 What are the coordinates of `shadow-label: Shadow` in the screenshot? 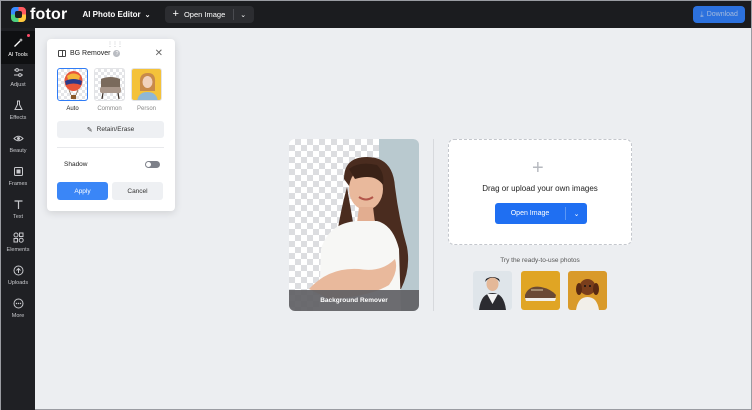 It's located at (76, 164).